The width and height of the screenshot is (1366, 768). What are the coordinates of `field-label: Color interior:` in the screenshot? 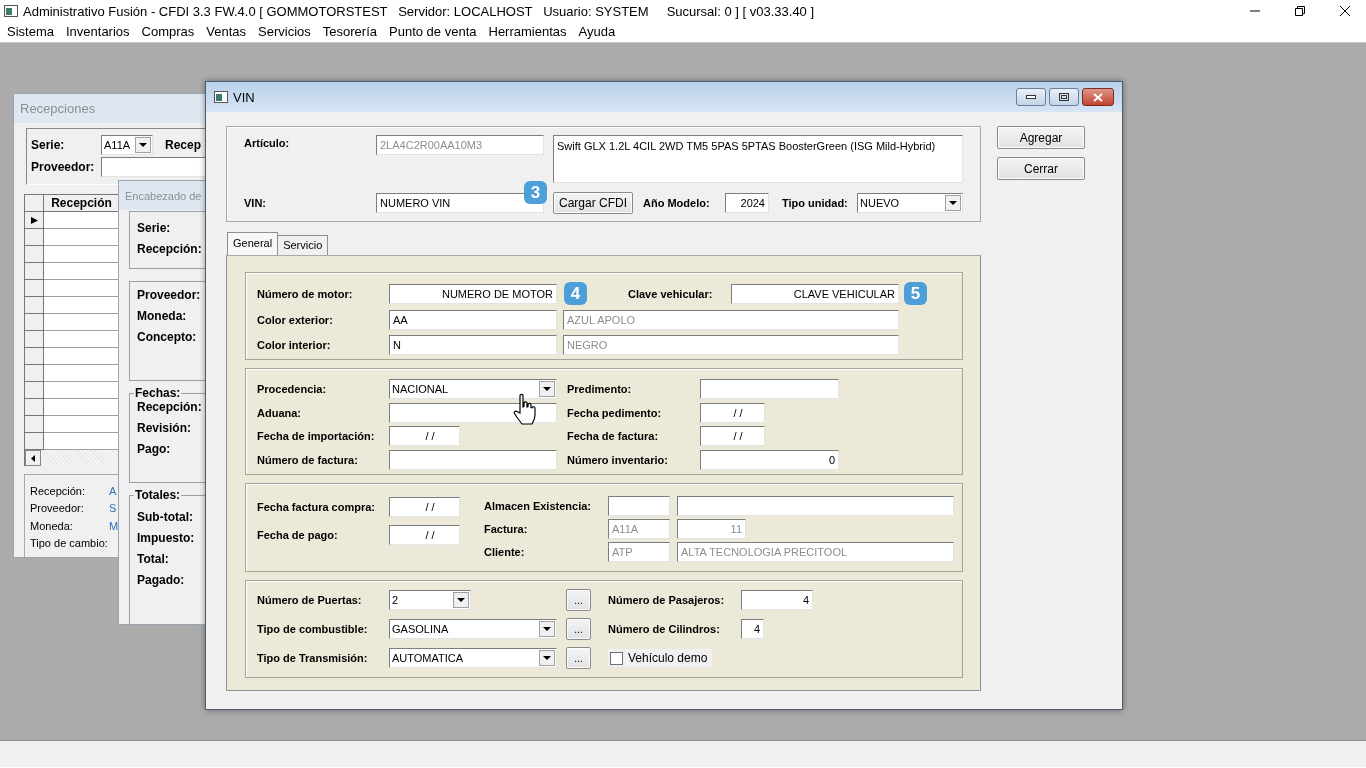 It's located at (294, 345).